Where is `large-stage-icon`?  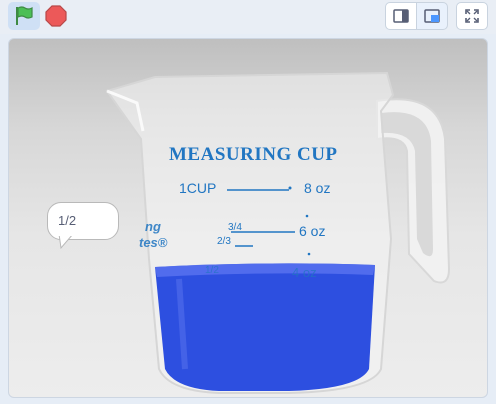 large-stage-icon is located at coordinates (432, 16).